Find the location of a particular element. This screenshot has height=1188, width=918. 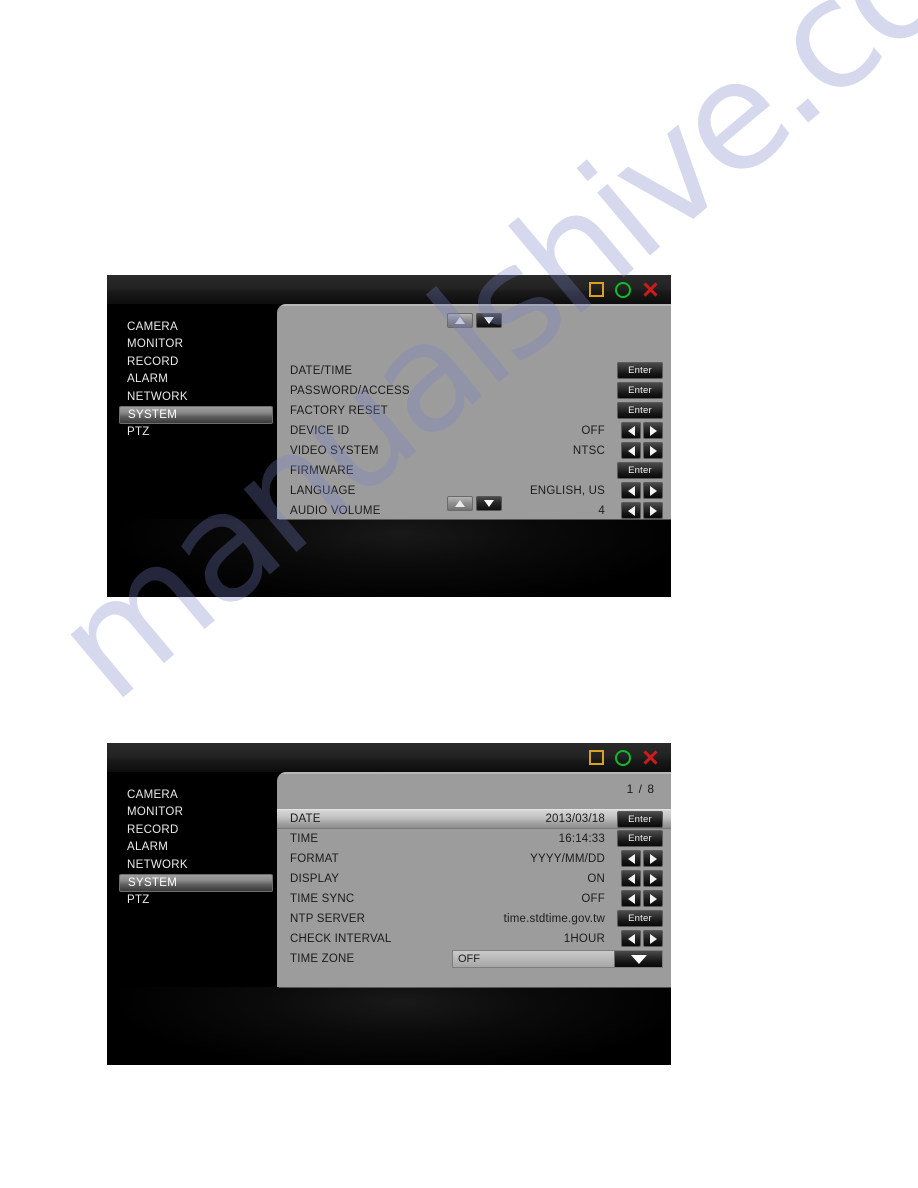

row-label: DEVICE ID is located at coordinates (320, 431).